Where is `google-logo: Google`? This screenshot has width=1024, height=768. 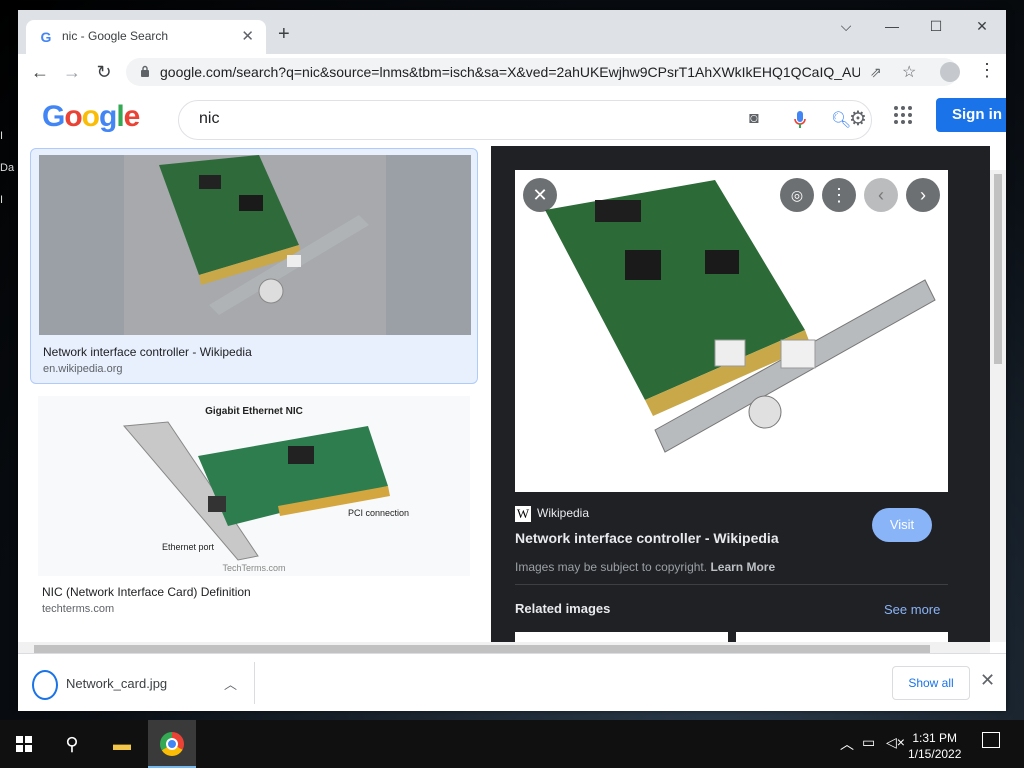 google-logo: Google is located at coordinates (91, 117).